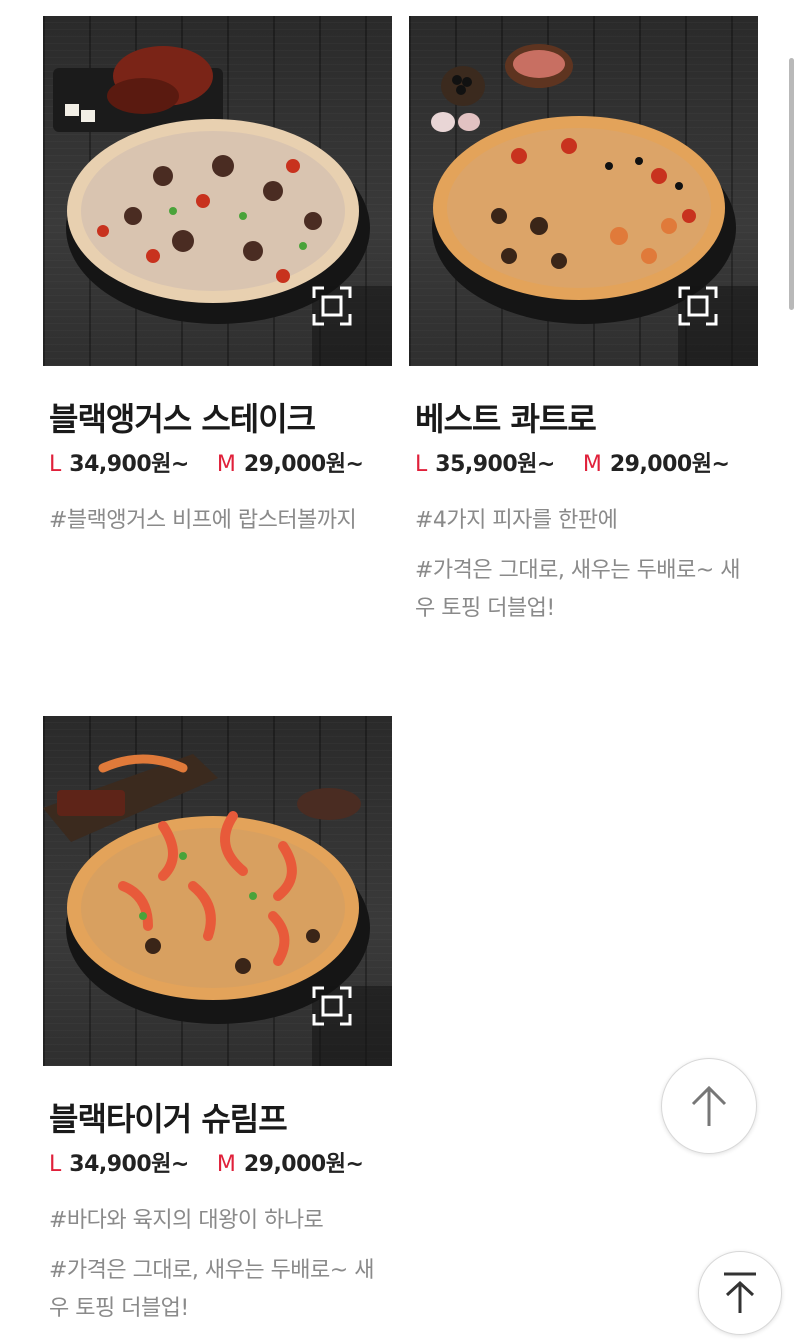 The width and height of the screenshot is (800, 1340). I want to click on scroll-to-top-button, so click(740, 1293).